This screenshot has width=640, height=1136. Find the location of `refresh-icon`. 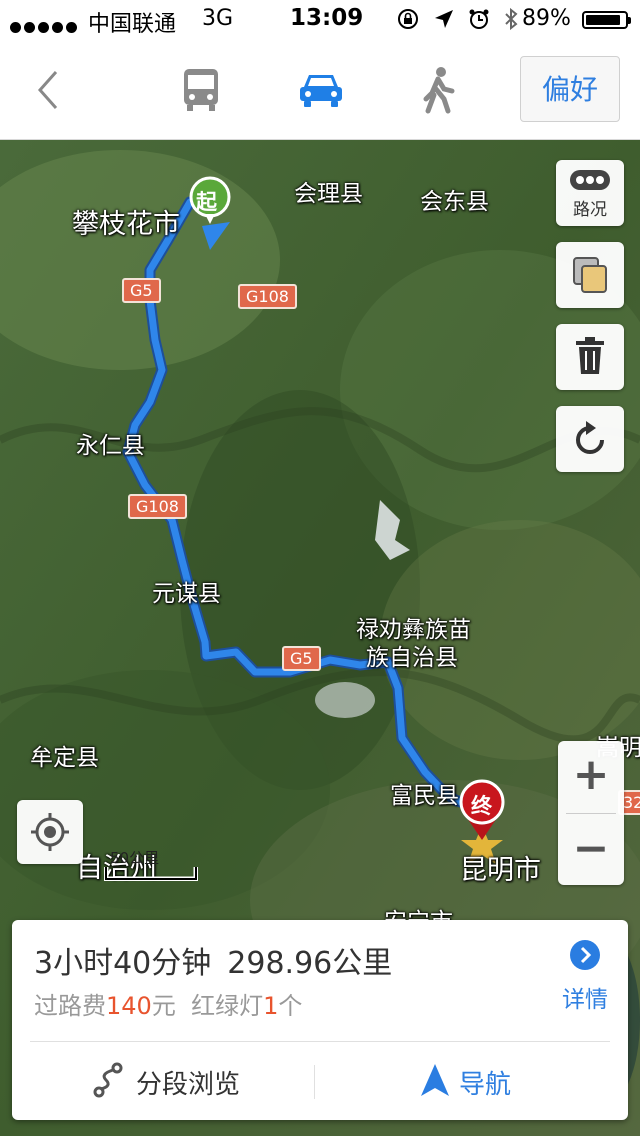

refresh-icon is located at coordinates (590, 437).